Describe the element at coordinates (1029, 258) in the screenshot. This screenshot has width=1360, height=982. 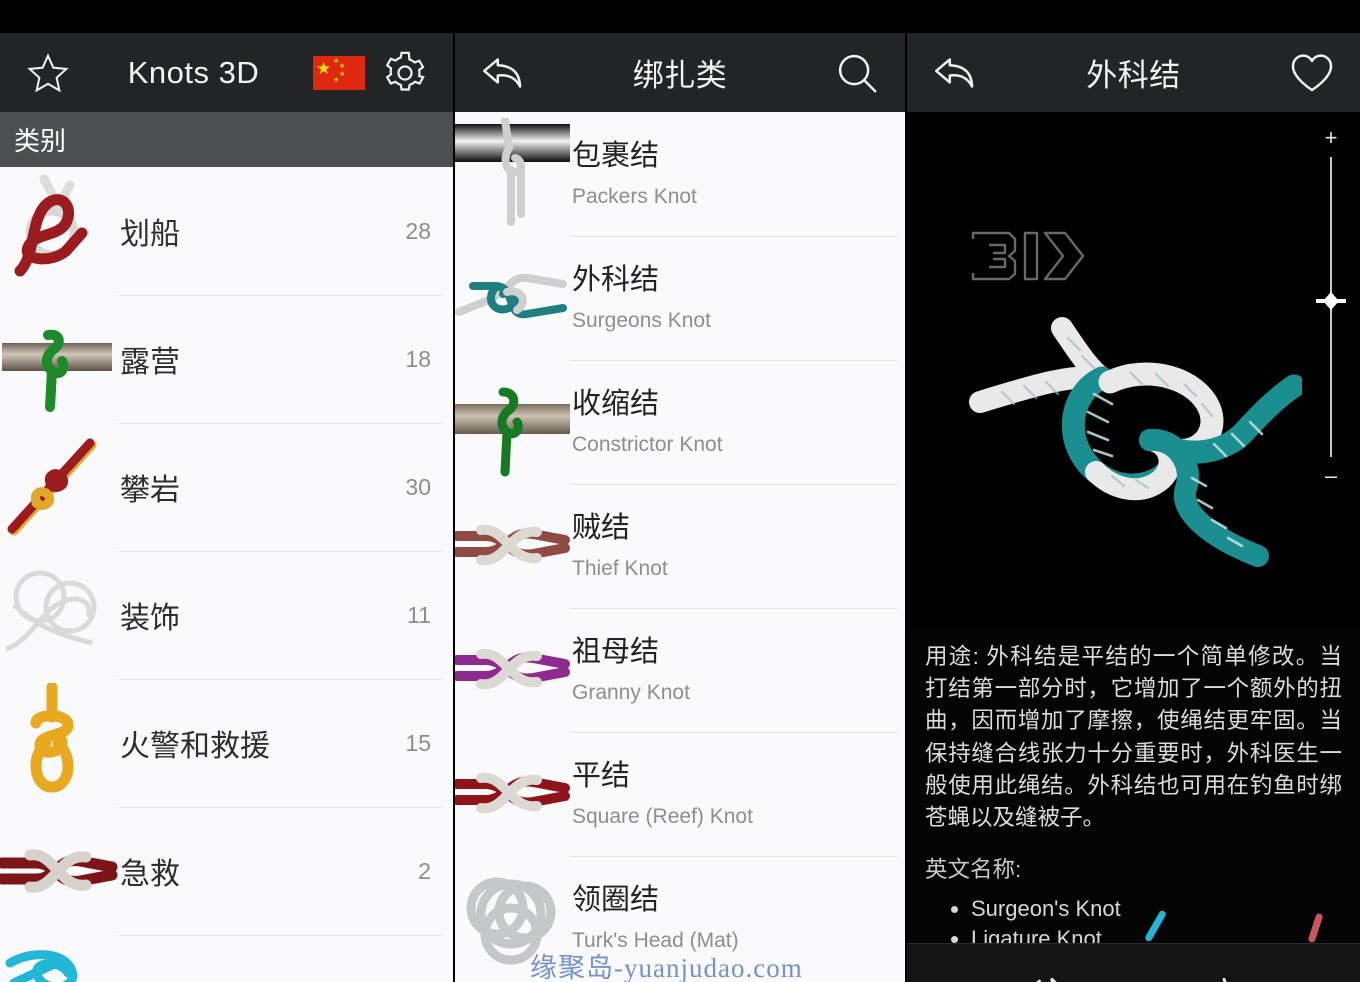
I see `3d-logo-icon` at that location.